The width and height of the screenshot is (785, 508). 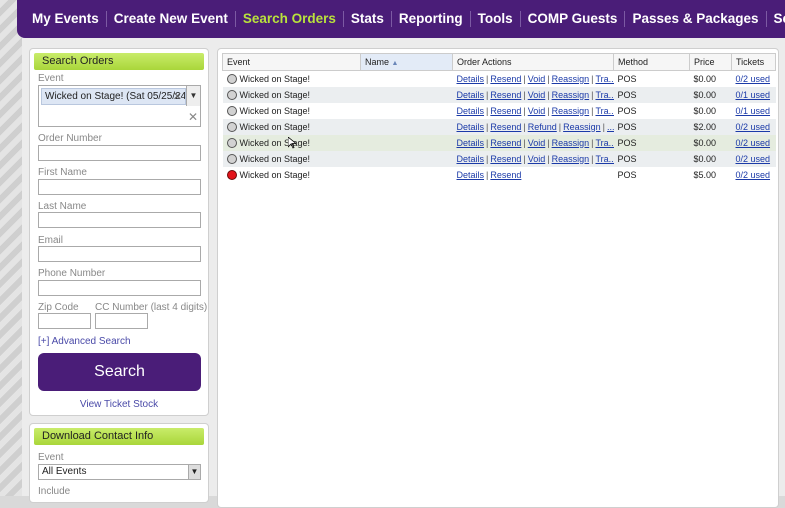 I want to click on clear-x-icon: ✕, so click(x=193, y=117).